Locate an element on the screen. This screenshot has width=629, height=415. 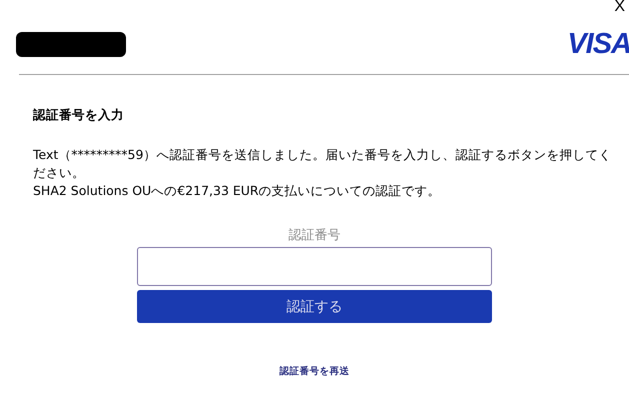
close-button: X is located at coordinates (621, 7).